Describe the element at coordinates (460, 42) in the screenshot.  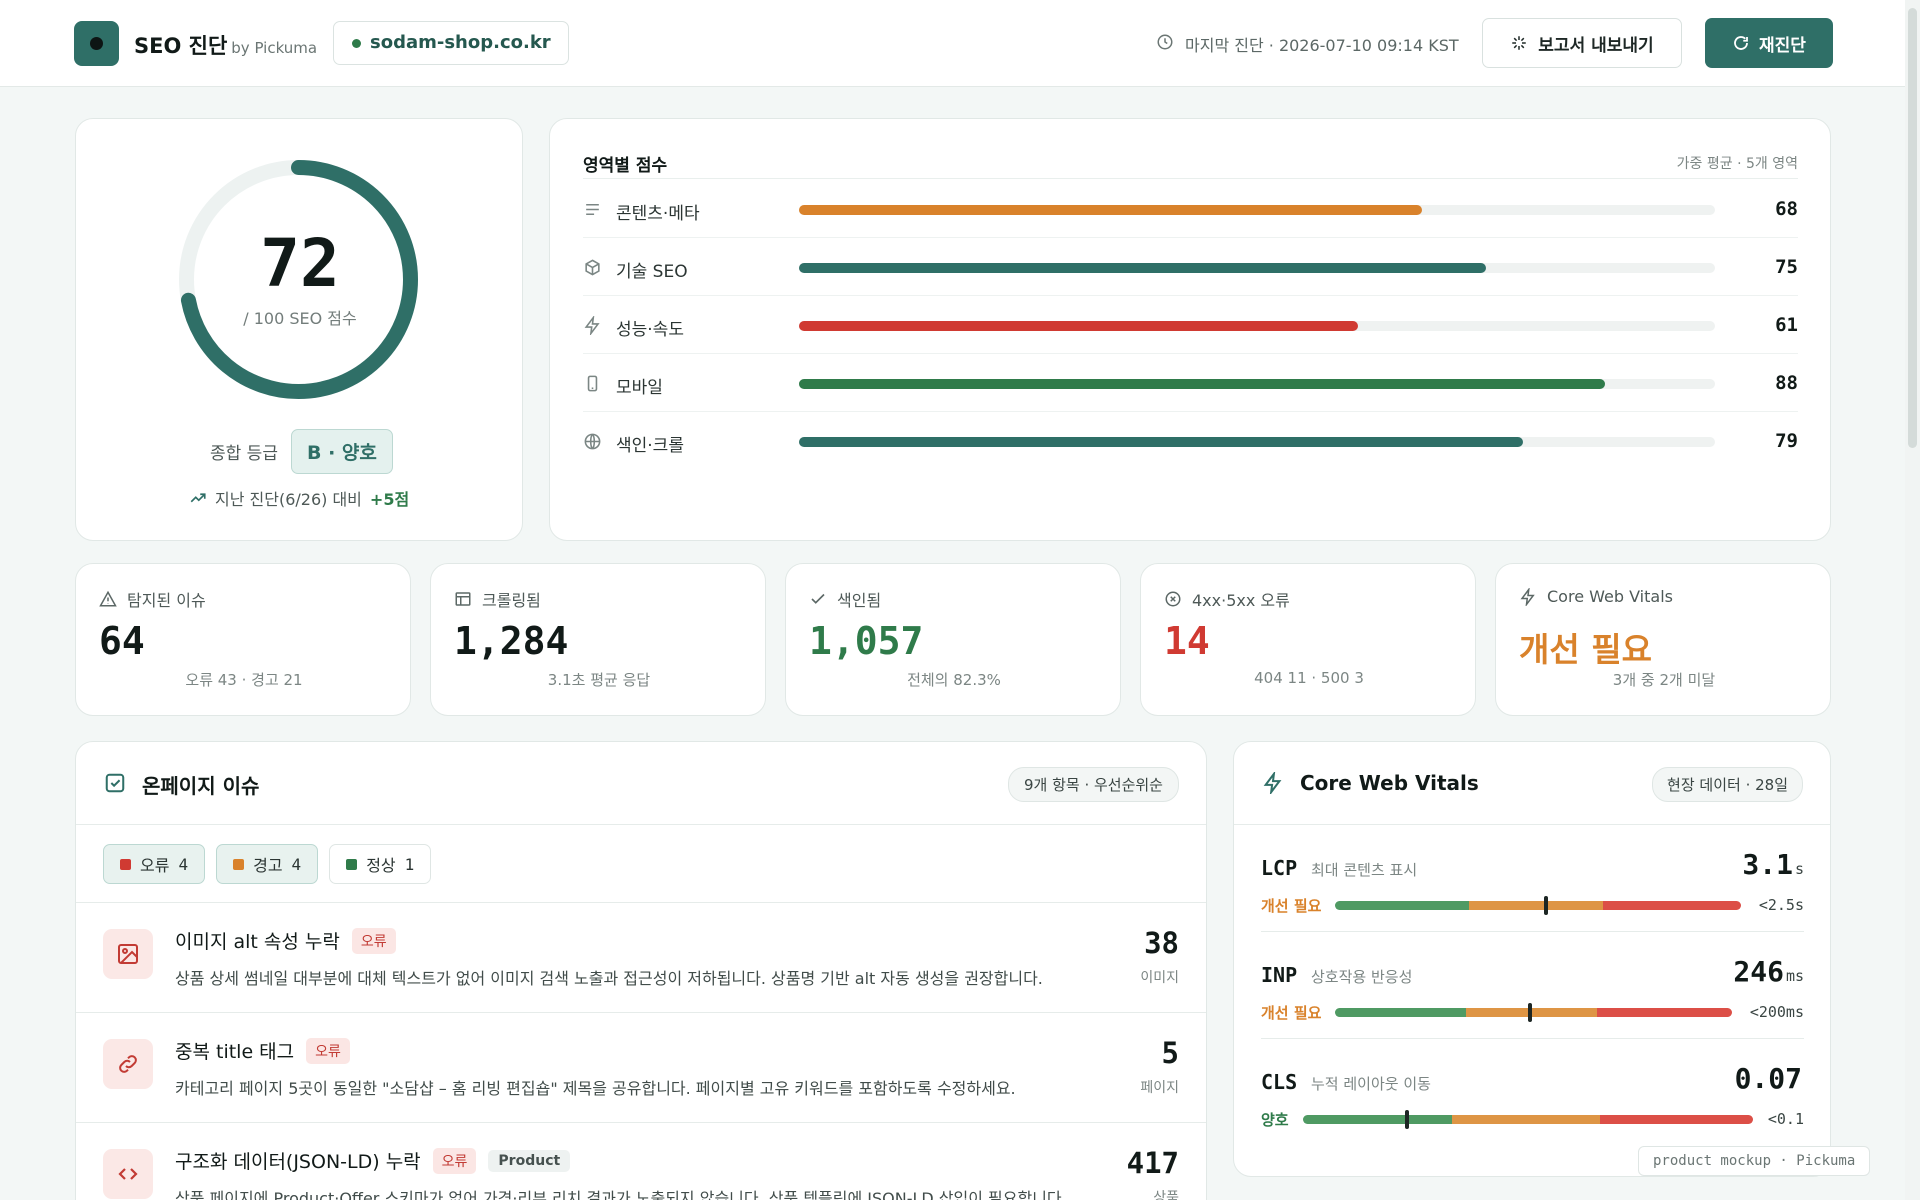
I see `domain-label: sodam-shop.co.kr` at that location.